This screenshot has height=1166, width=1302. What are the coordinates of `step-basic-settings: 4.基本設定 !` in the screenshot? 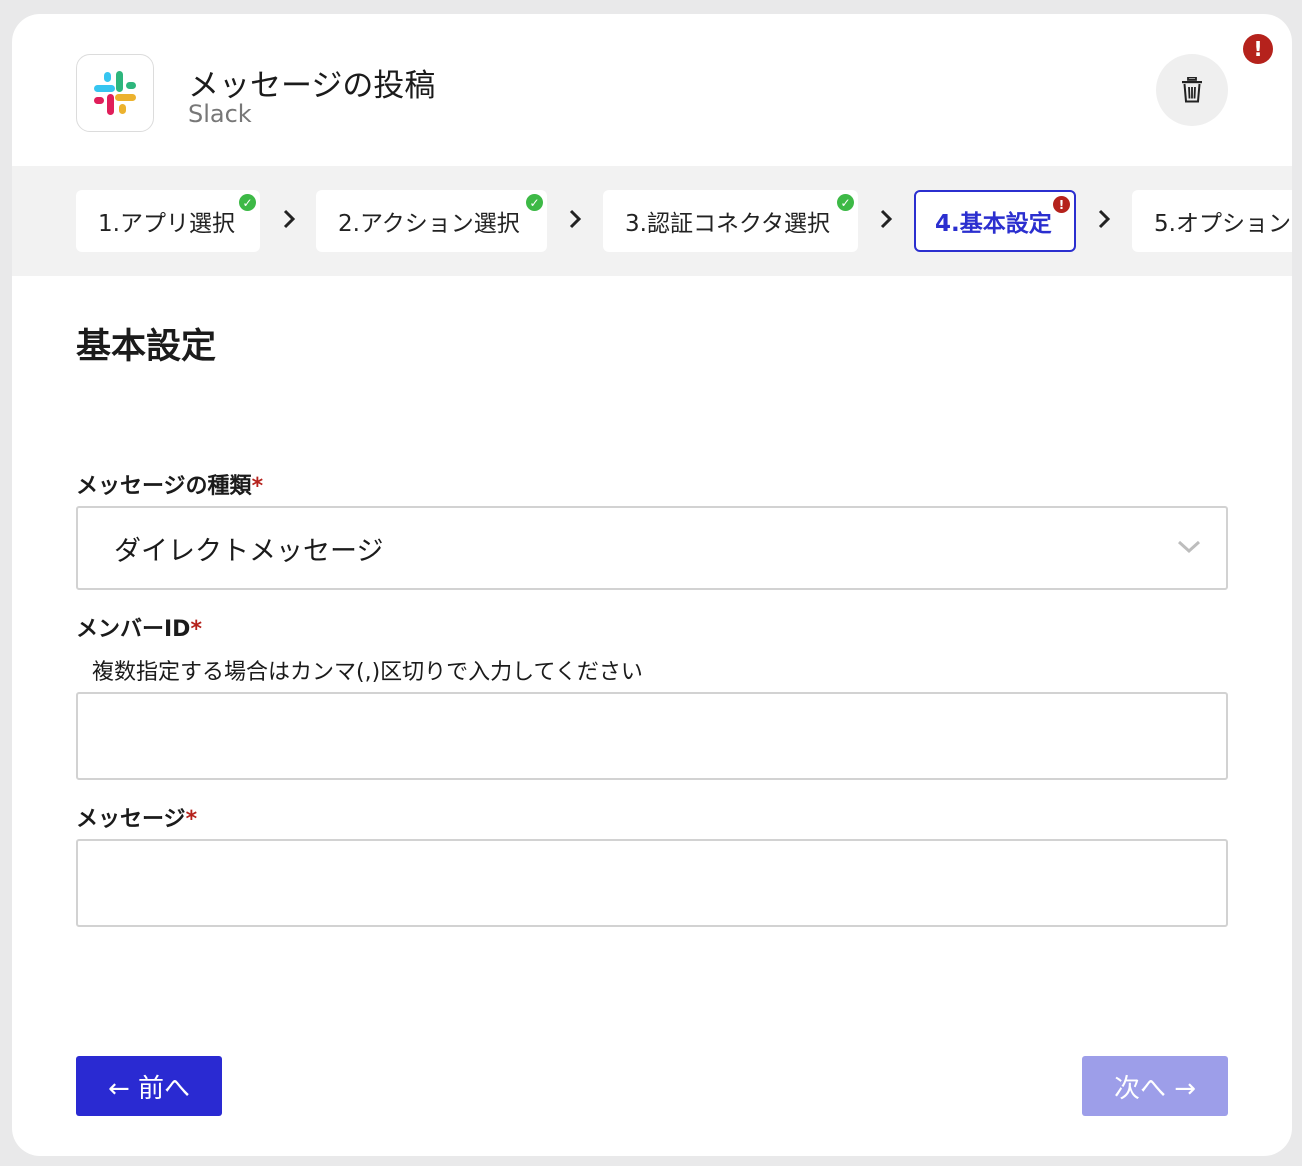 It's located at (995, 221).